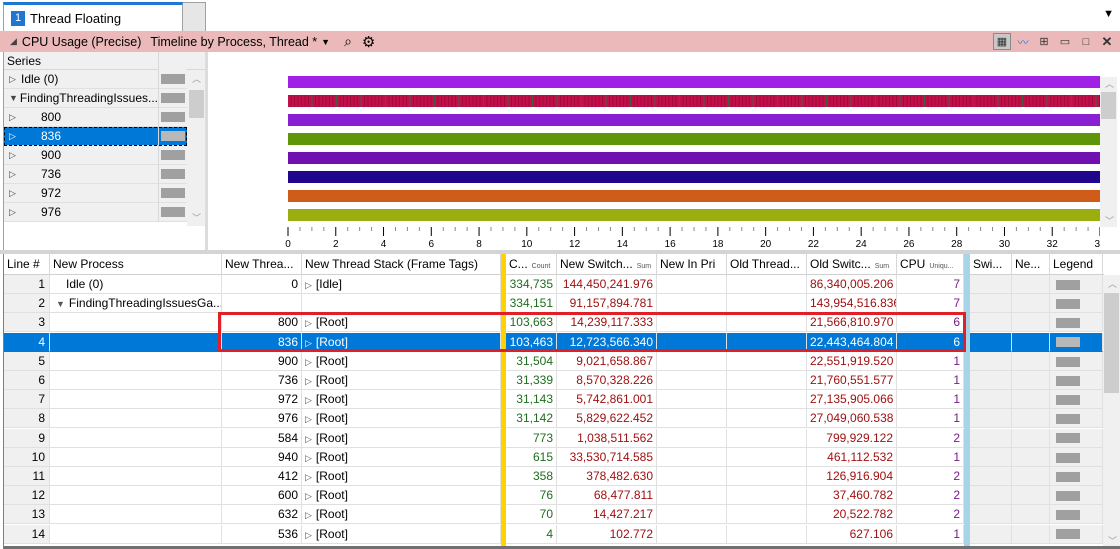 This screenshot has width=1120, height=549. Describe the element at coordinates (1108, 14) in the screenshot. I see `dropdown-arrow-icon: ▼` at that location.